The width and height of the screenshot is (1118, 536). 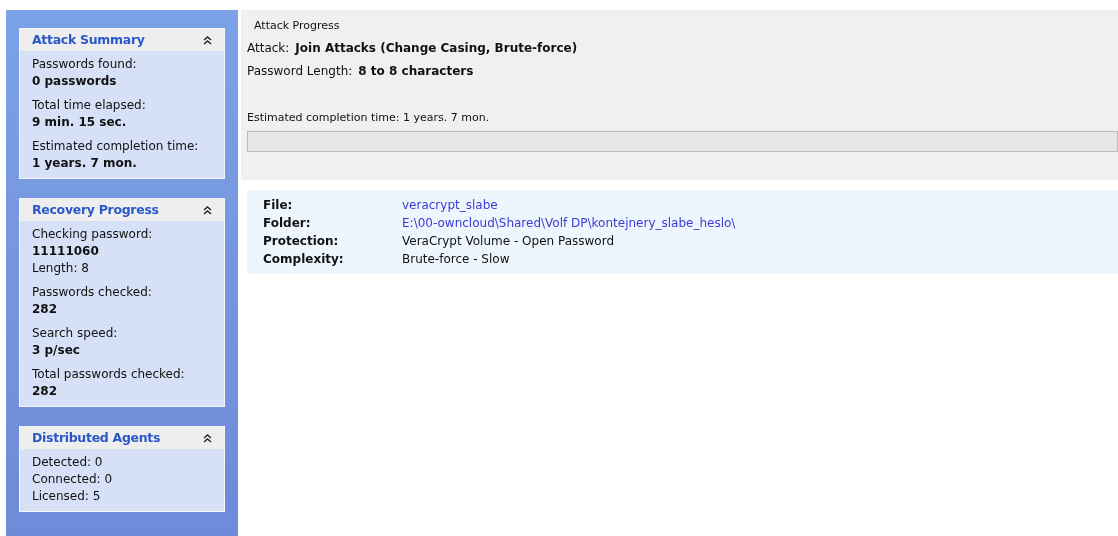 What do you see at coordinates (456, 259) in the screenshot?
I see `detail-value: Brute-force - Slow` at bounding box center [456, 259].